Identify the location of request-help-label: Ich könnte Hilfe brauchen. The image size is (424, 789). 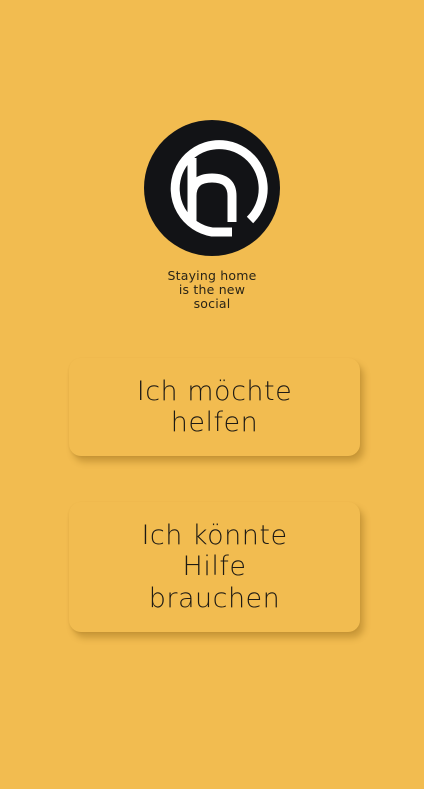
(214, 567).